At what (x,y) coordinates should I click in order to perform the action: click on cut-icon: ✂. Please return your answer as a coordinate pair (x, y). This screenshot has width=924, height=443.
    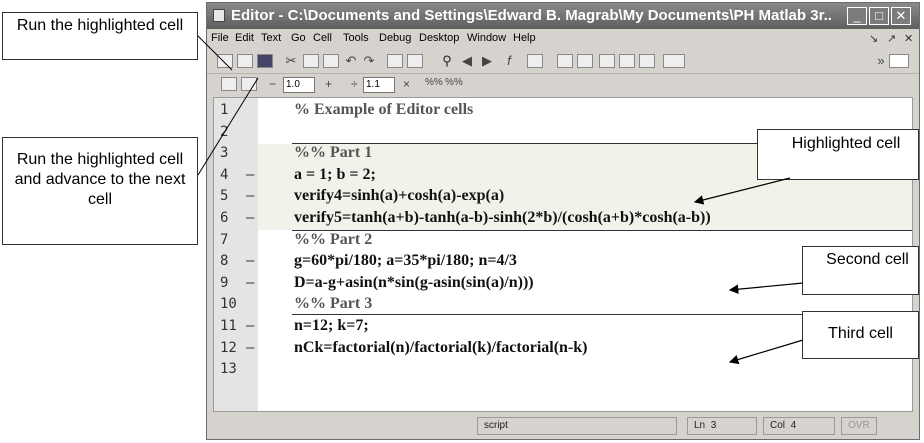
    Looking at the image, I should click on (291, 61).